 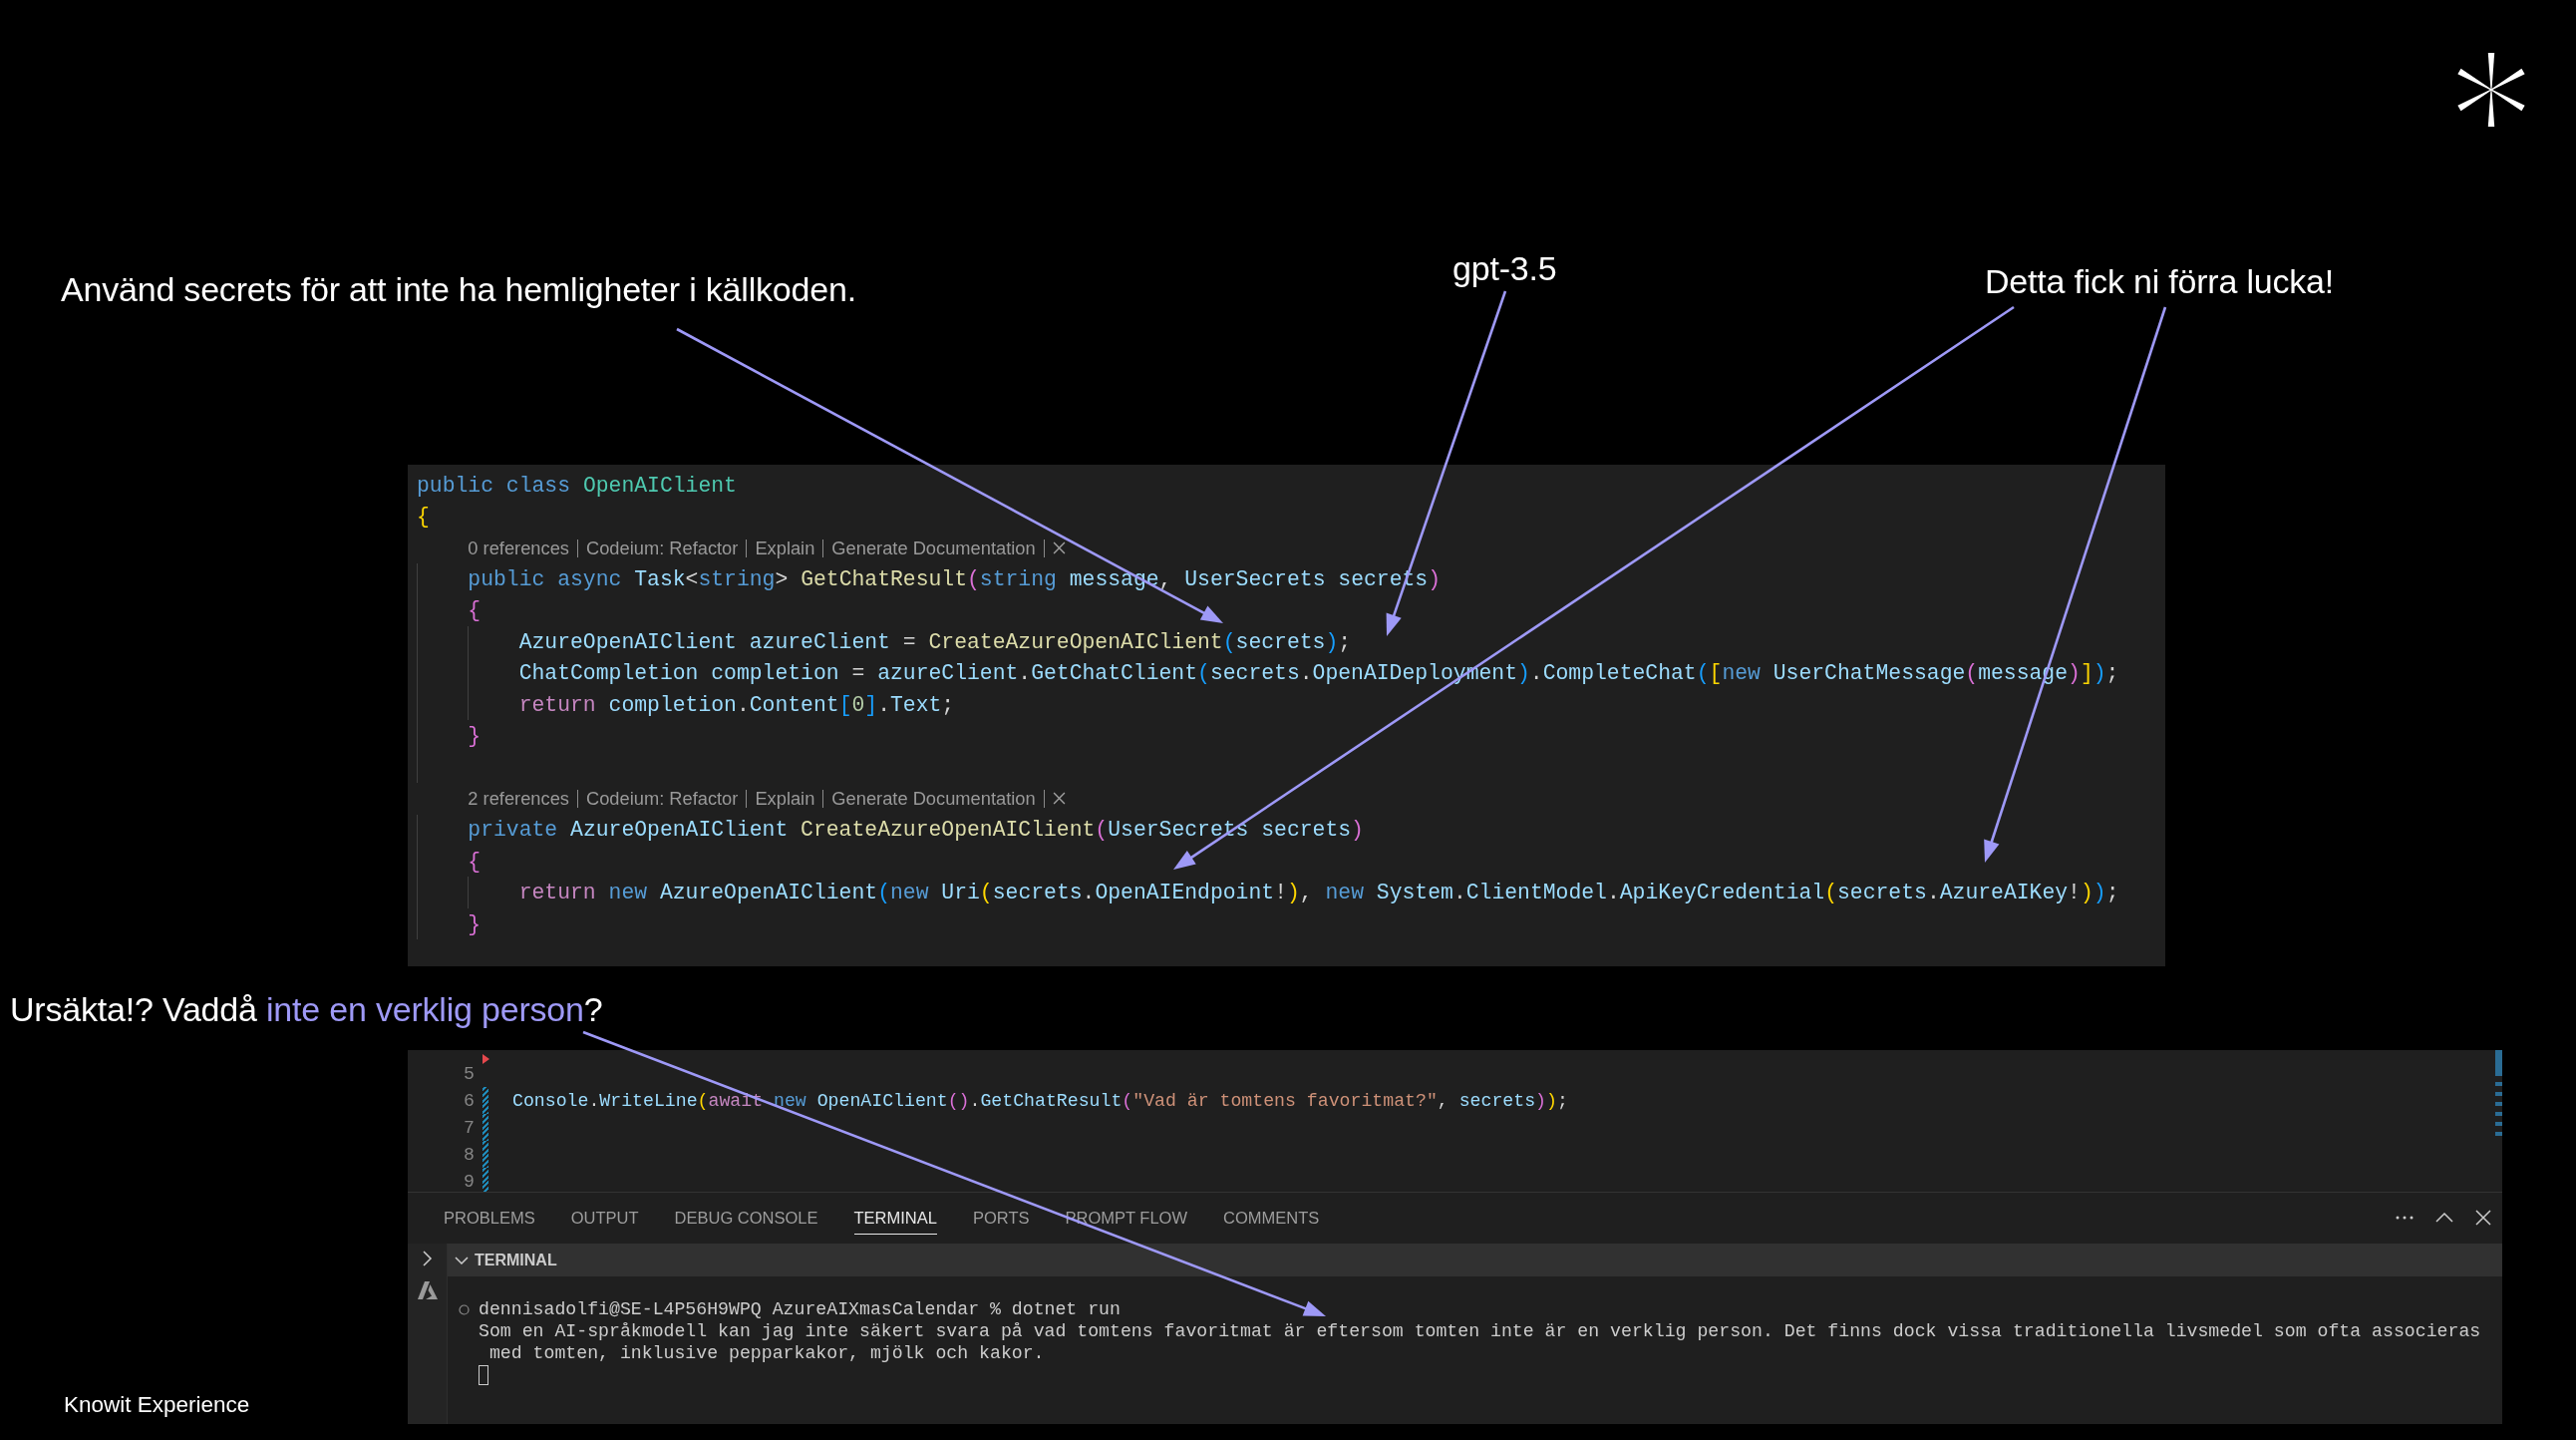 I want to click on panel-tab: DEBUG CONSOLE, so click(x=746, y=1221).